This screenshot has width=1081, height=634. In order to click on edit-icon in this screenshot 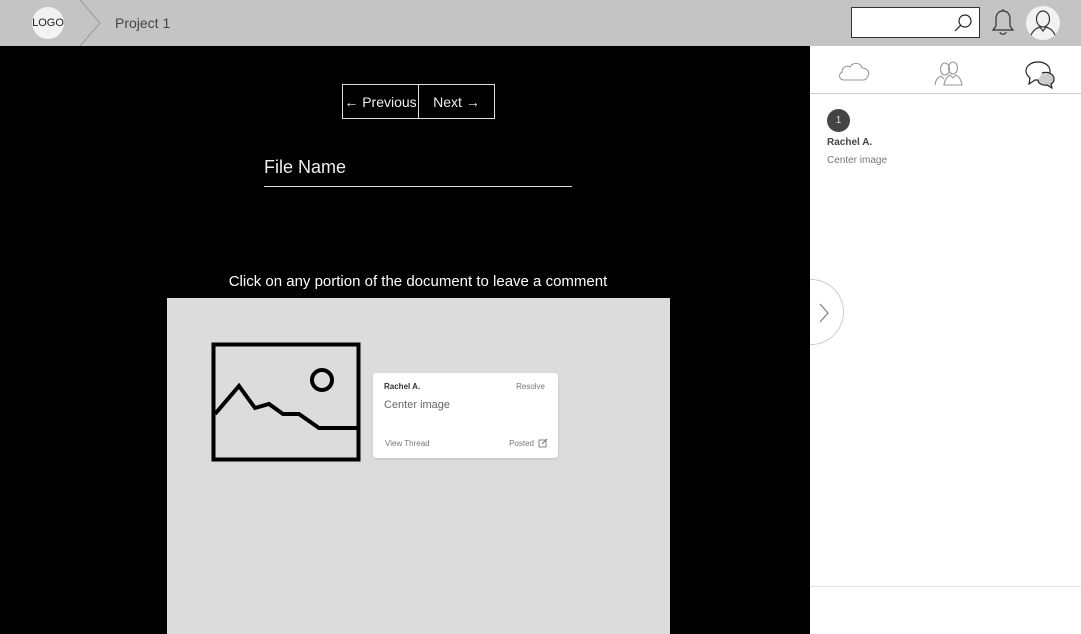, I will do `click(543, 443)`.